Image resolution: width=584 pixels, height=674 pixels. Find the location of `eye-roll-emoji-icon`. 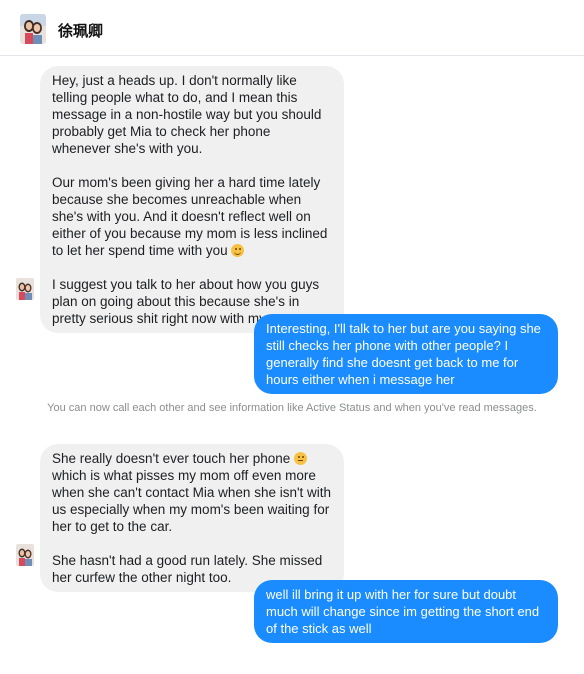

eye-roll-emoji-icon is located at coordinates (300, 458).